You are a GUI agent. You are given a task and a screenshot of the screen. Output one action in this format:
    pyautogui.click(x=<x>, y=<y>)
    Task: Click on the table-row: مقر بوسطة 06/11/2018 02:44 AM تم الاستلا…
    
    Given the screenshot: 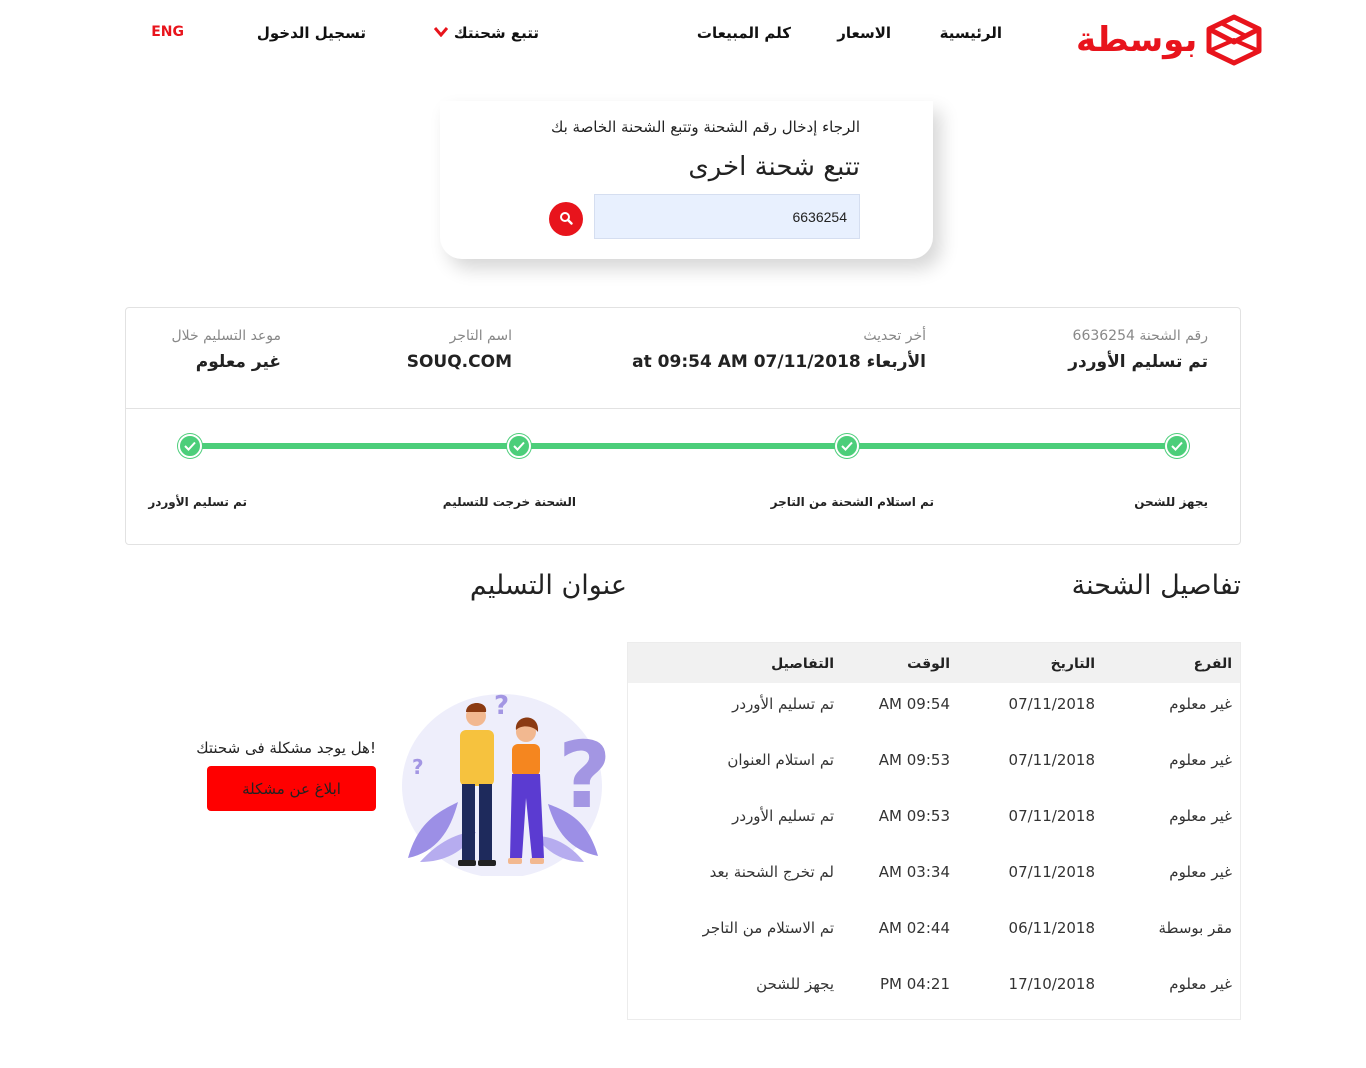 What is the action you would take?
    pyautogui.click(x=934, y=902)
    